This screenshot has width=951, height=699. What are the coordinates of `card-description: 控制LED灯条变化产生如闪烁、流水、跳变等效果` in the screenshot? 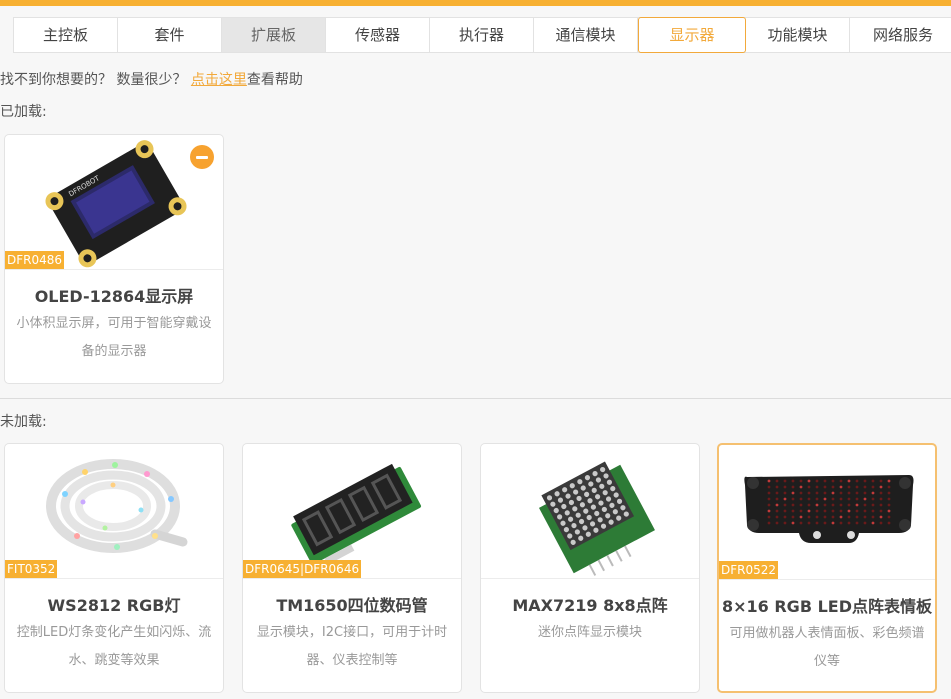 It's located at (114, 646).